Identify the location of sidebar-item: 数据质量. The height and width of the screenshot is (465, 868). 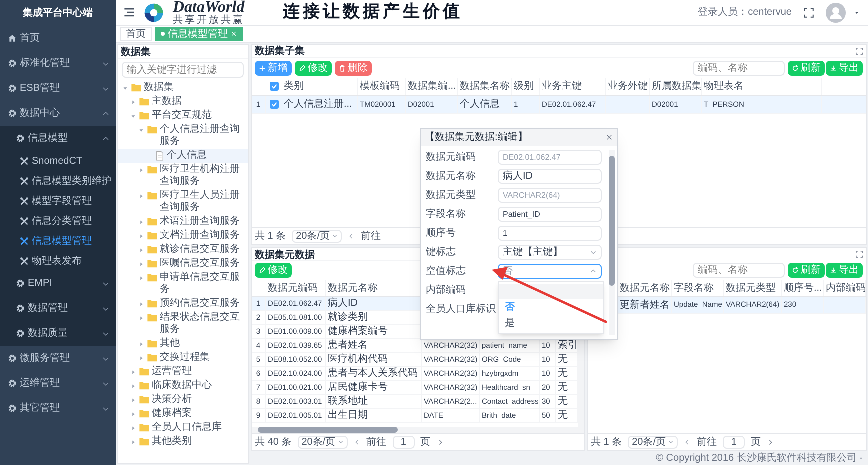
(58, 333).